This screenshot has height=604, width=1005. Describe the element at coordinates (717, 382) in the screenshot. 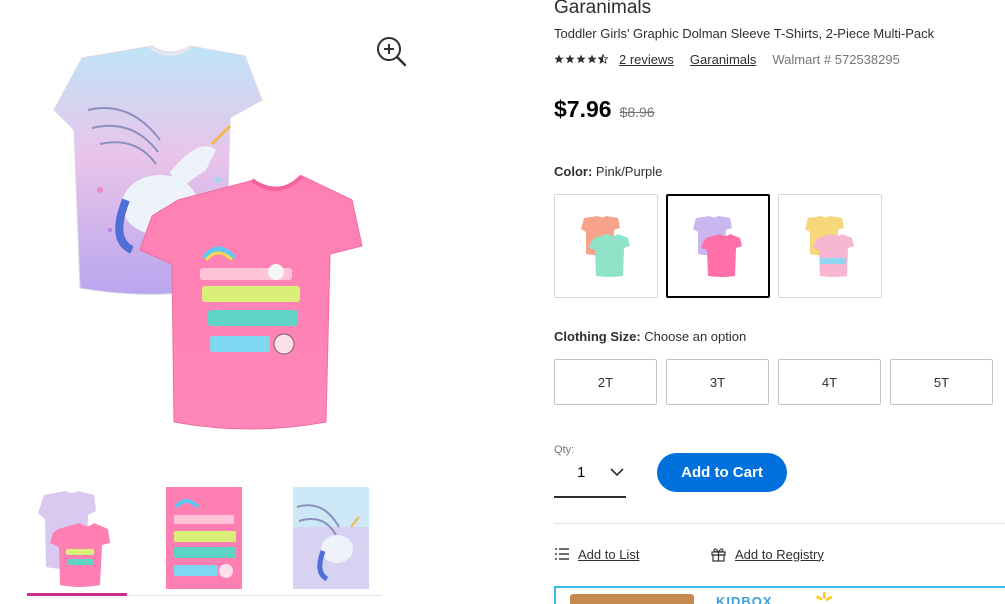

I see `size-option-3t: 3T` at that location.